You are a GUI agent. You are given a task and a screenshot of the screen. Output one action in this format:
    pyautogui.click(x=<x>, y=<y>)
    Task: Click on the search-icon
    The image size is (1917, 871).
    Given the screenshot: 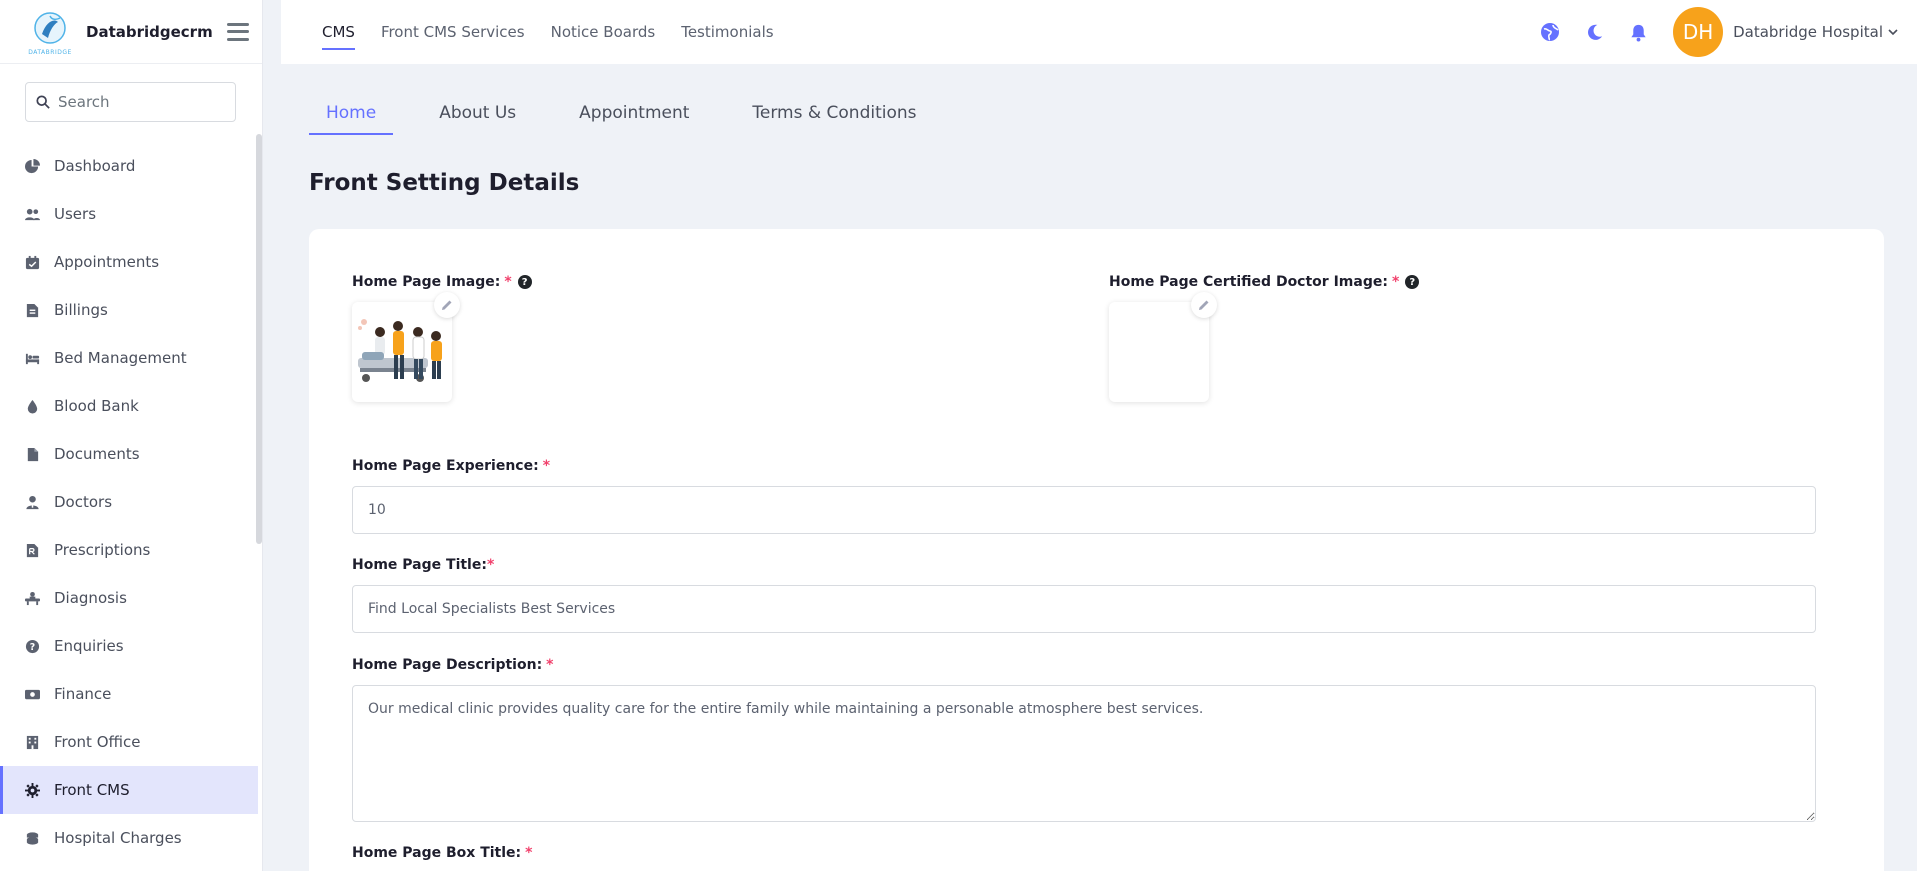 What is the action you would take?
    pyautogui.click(x=43, y=102)
    